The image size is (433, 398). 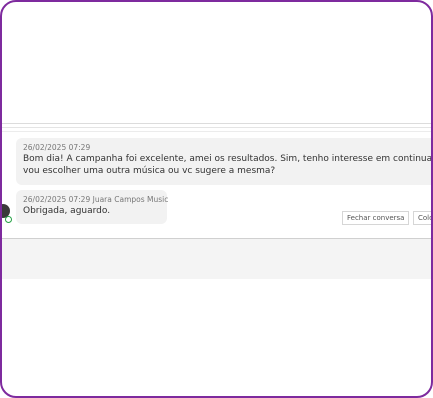 What do you see at coordinates (96, 199) in the screenshot?
I see `message-timestamp-author: 26/02/2025 07:29 Juara Campos Music` at bounding box center [96, 199].